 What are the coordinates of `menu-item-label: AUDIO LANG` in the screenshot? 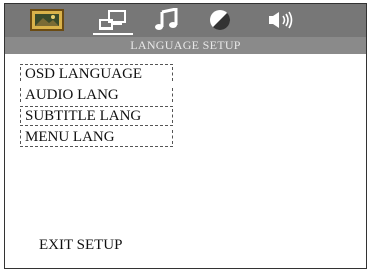 It's located at (72, 95).